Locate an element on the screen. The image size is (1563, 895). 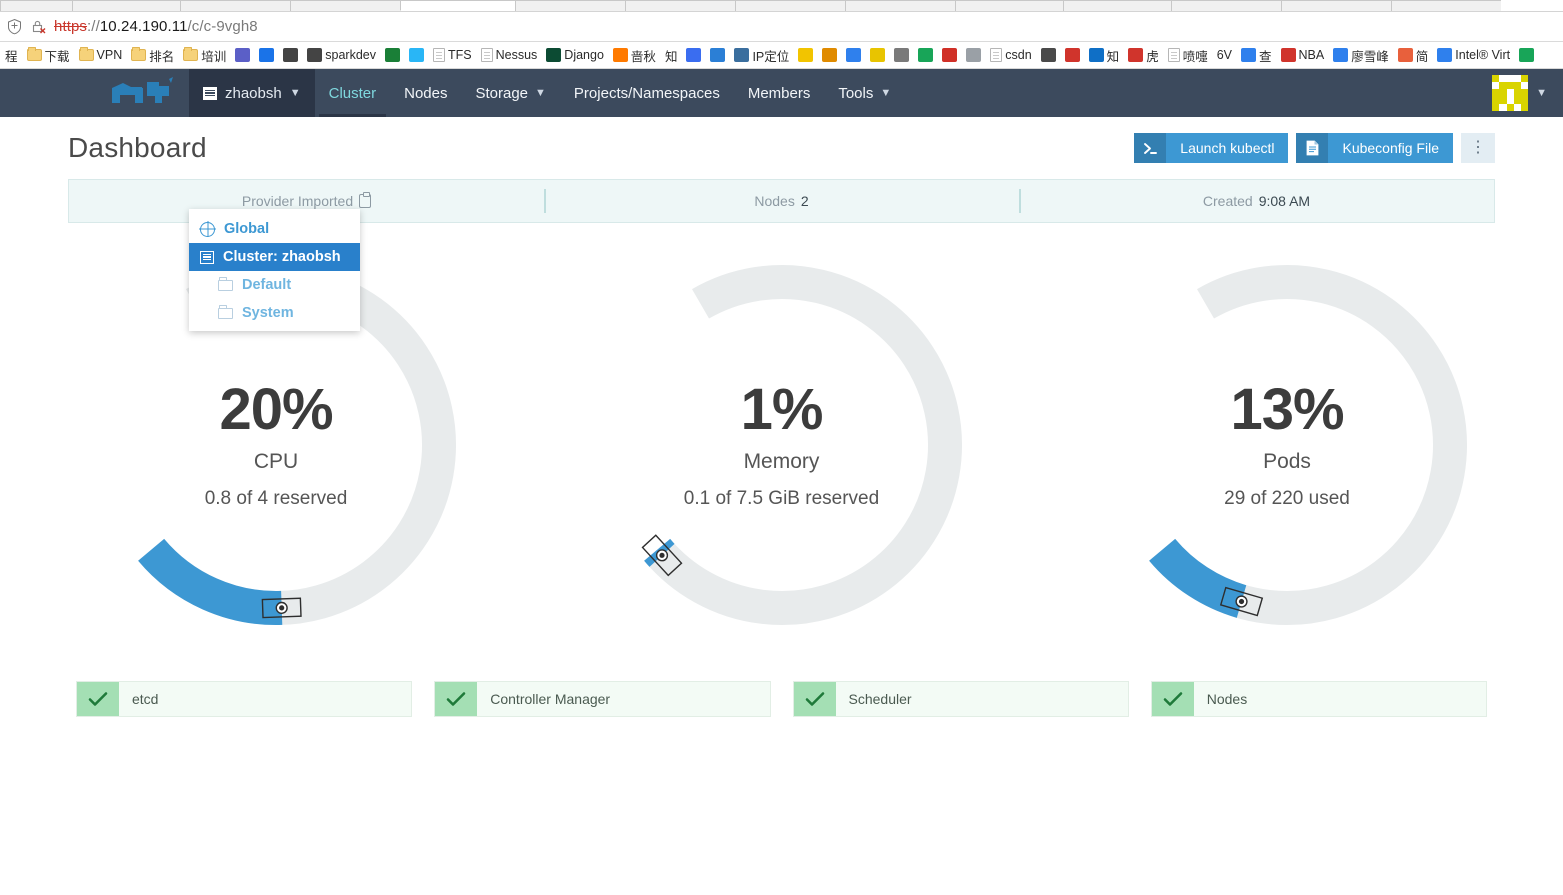
bookmark-item: Nessus is located at coordinates (509, 55).